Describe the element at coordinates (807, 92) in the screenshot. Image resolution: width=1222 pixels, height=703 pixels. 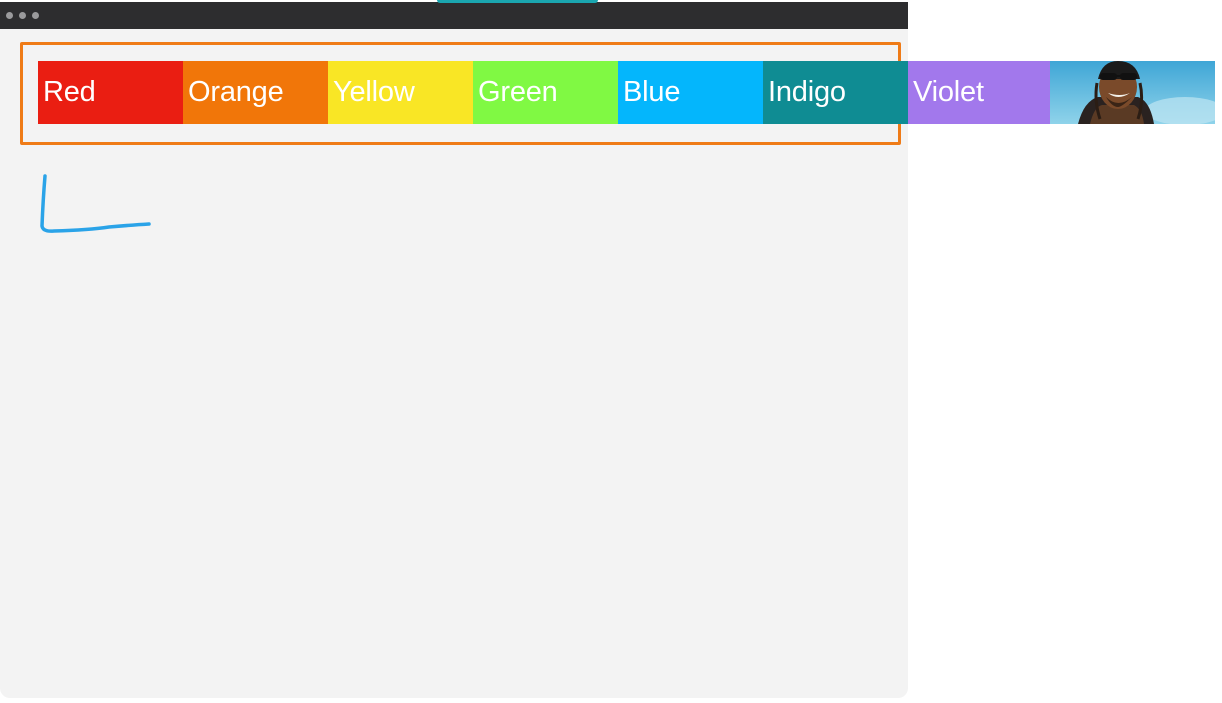
I see `swatch-label: Indigo` at that location.